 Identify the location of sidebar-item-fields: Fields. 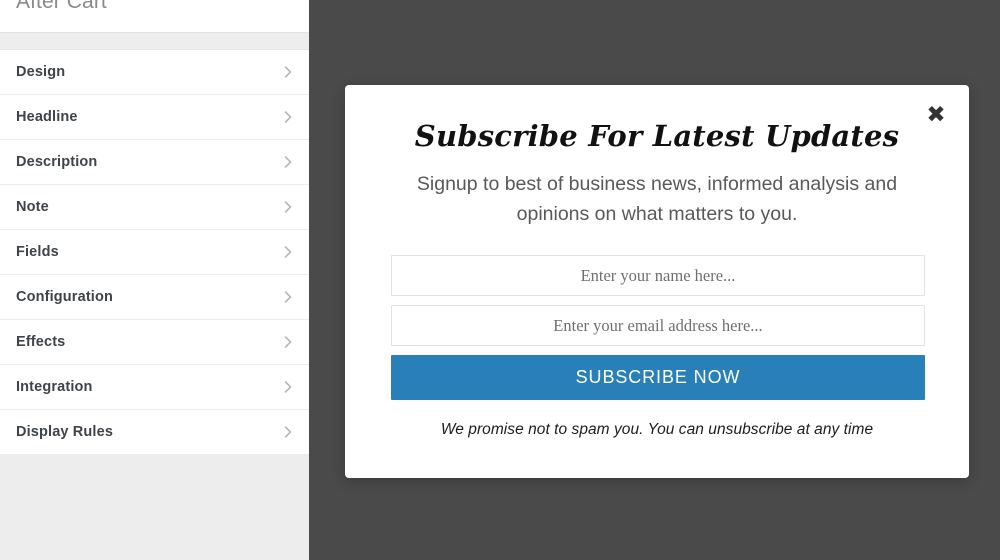
(154, 252).